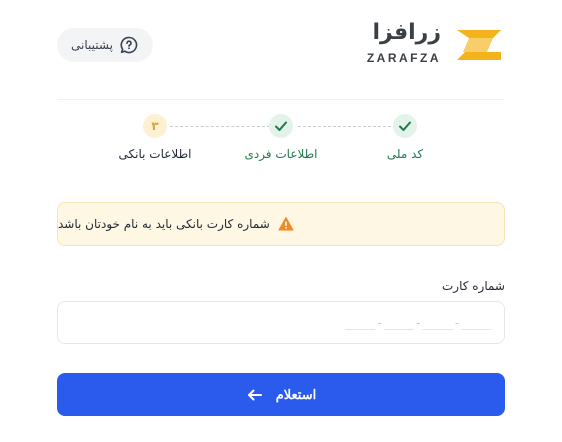 The width and height of the screenshot is (562, 442). What do you see at coordinates (281, 99) in the screenshot?
I see `header-divider` at bounding box center [281, 99].